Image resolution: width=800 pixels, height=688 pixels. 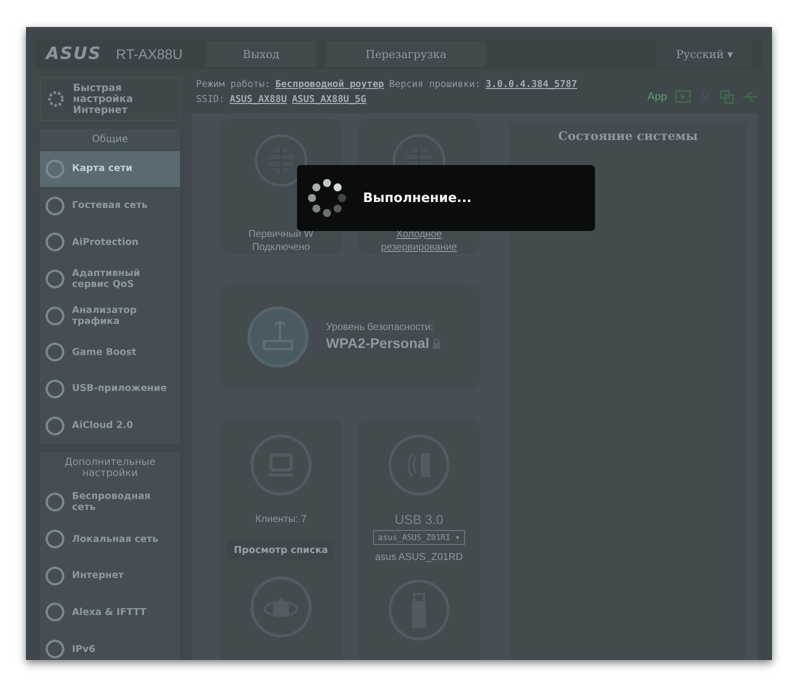 What do you see at coordinates (281, 247) in the screenshot?
I see `wan-status: Подключено` at bounding box center [281, 247].